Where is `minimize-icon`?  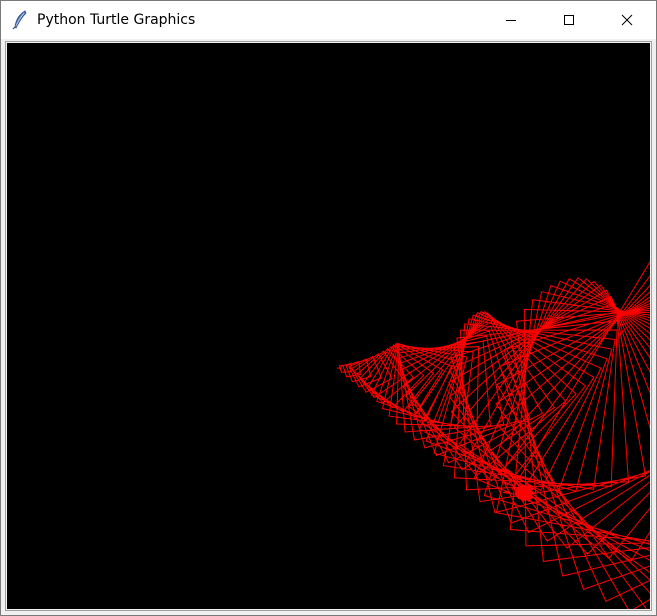 minimize-icon is located at coordinates (511, 20).